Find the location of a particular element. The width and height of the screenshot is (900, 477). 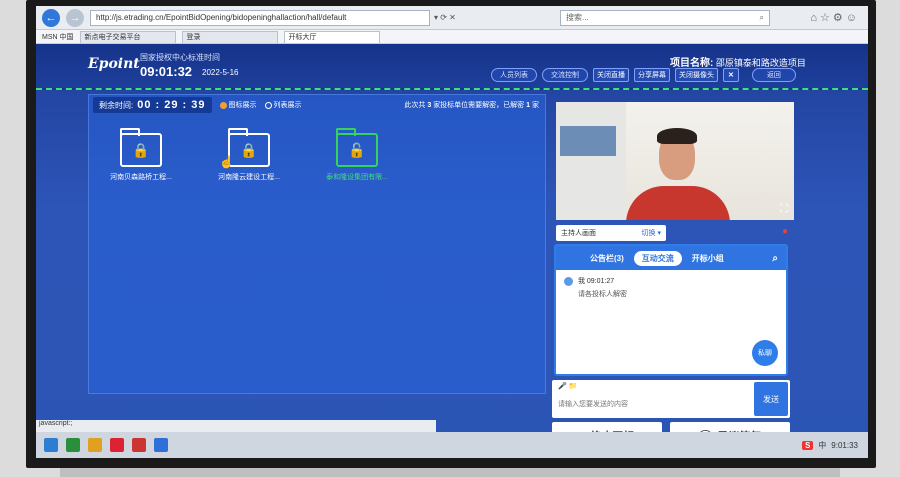

mic-folder-icons: 🎤 📁 is located at coordinates (567, 386).